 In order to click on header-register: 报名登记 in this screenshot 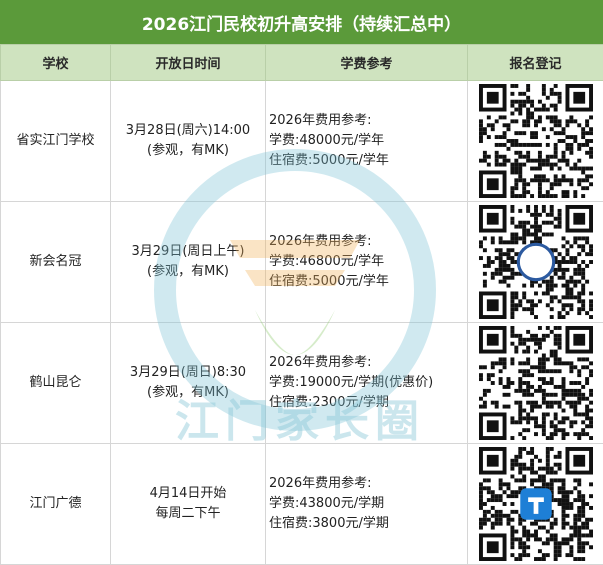, I will do `click(535, 63)`.